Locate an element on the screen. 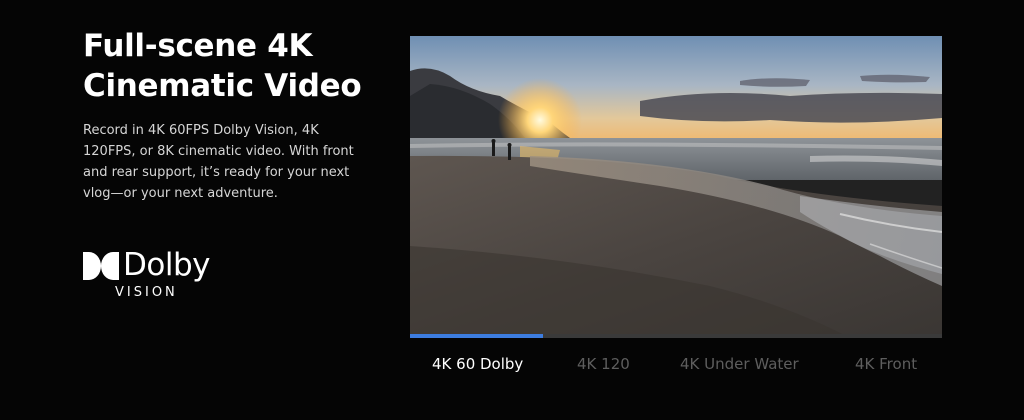  tab-4k-60-dolby: 4K 60 Dolby is located at coordinates (477, 364).